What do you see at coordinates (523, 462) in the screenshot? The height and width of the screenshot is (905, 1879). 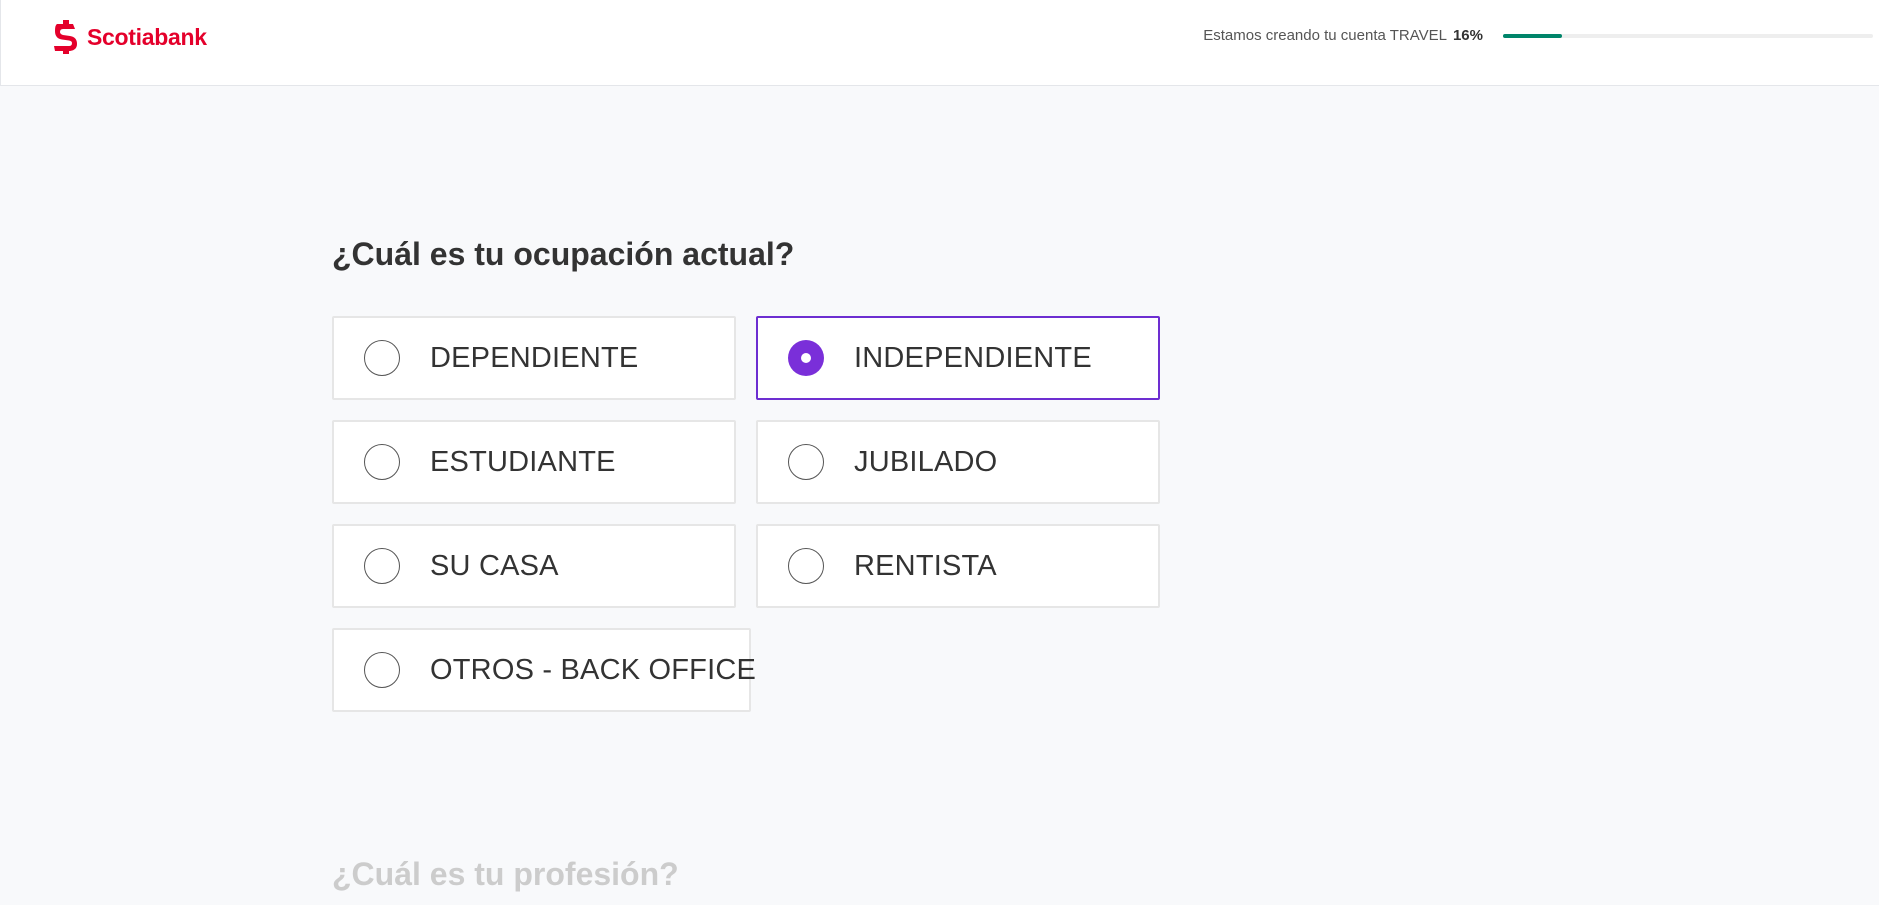 I see `option-label: ESTUDIANTE` at bounding box center [523, 462].